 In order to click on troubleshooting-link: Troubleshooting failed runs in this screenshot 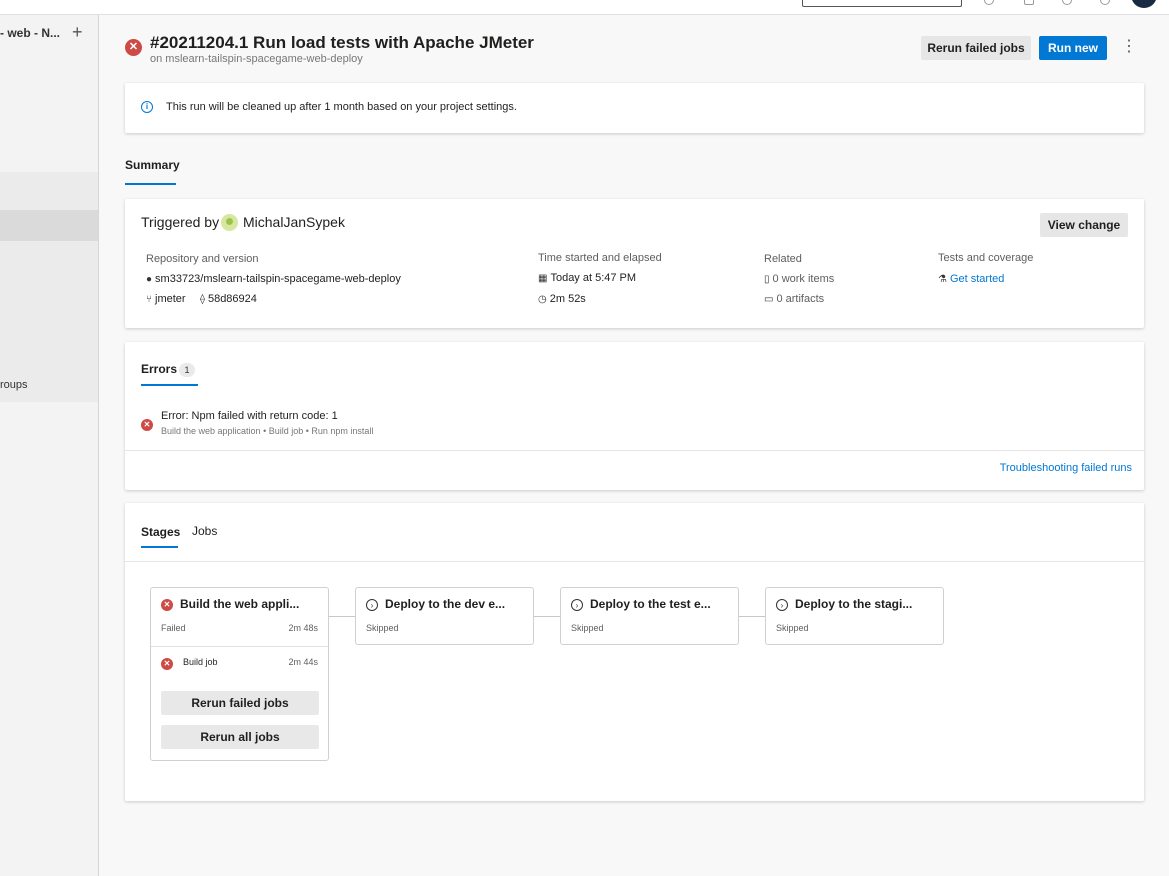, I will do `click(1066, 468)`.